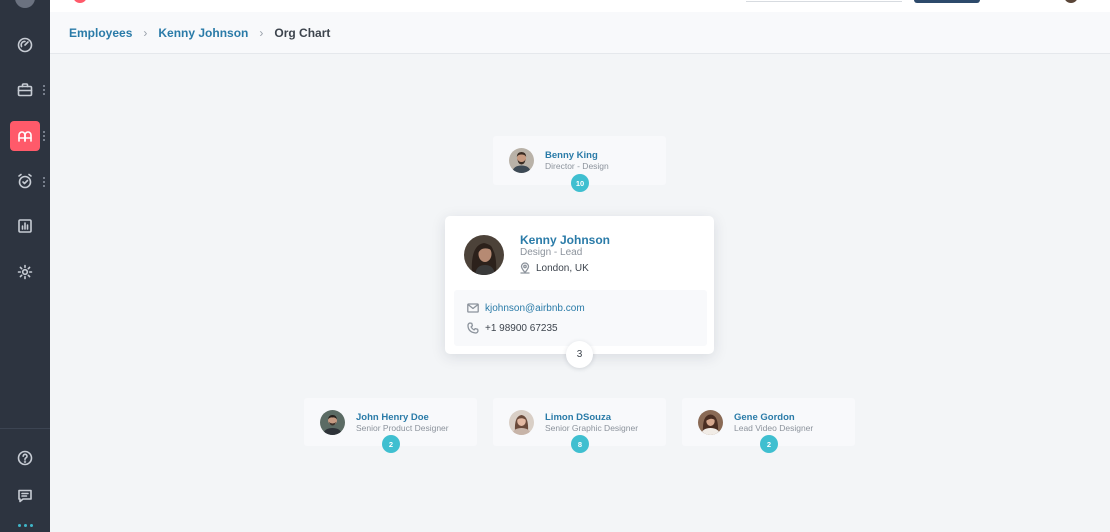 The image size is (1110, 532). I want to click on messages-button, so click(25, 496).